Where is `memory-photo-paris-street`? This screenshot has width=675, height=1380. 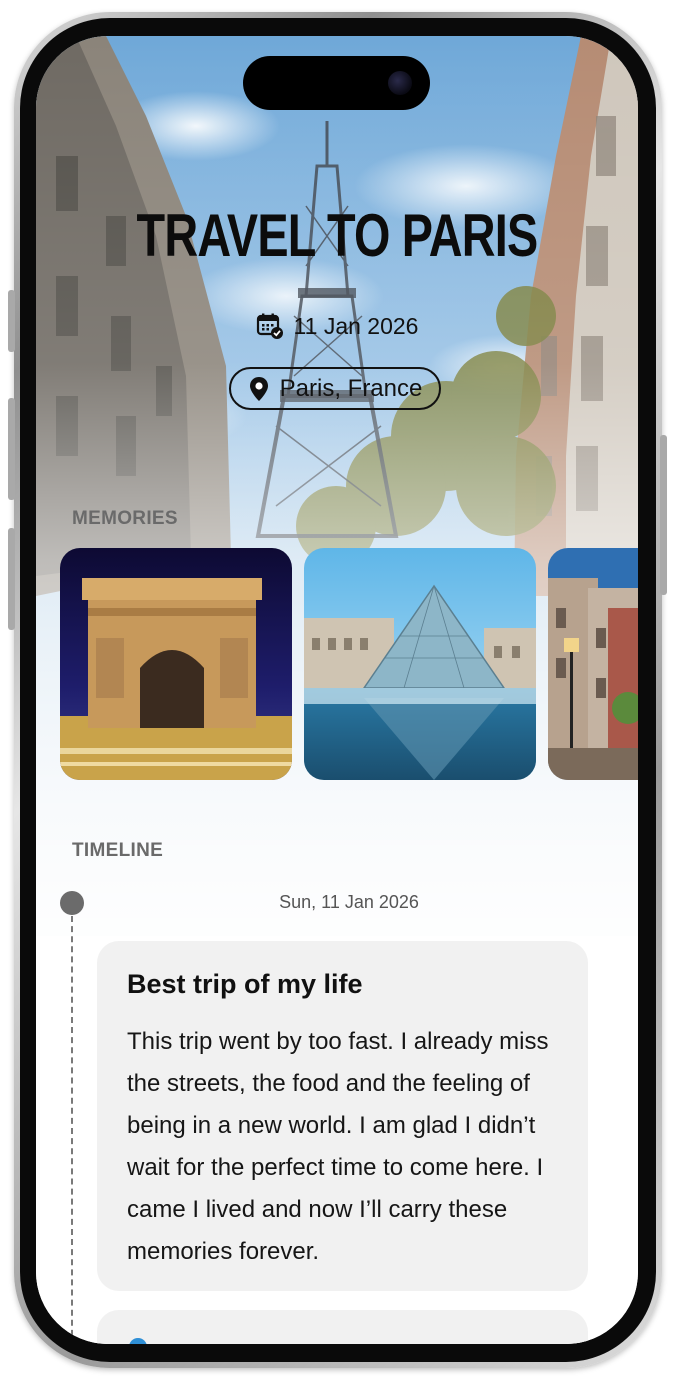 memory-photo-paris-street is located at coordinates (593, 664).